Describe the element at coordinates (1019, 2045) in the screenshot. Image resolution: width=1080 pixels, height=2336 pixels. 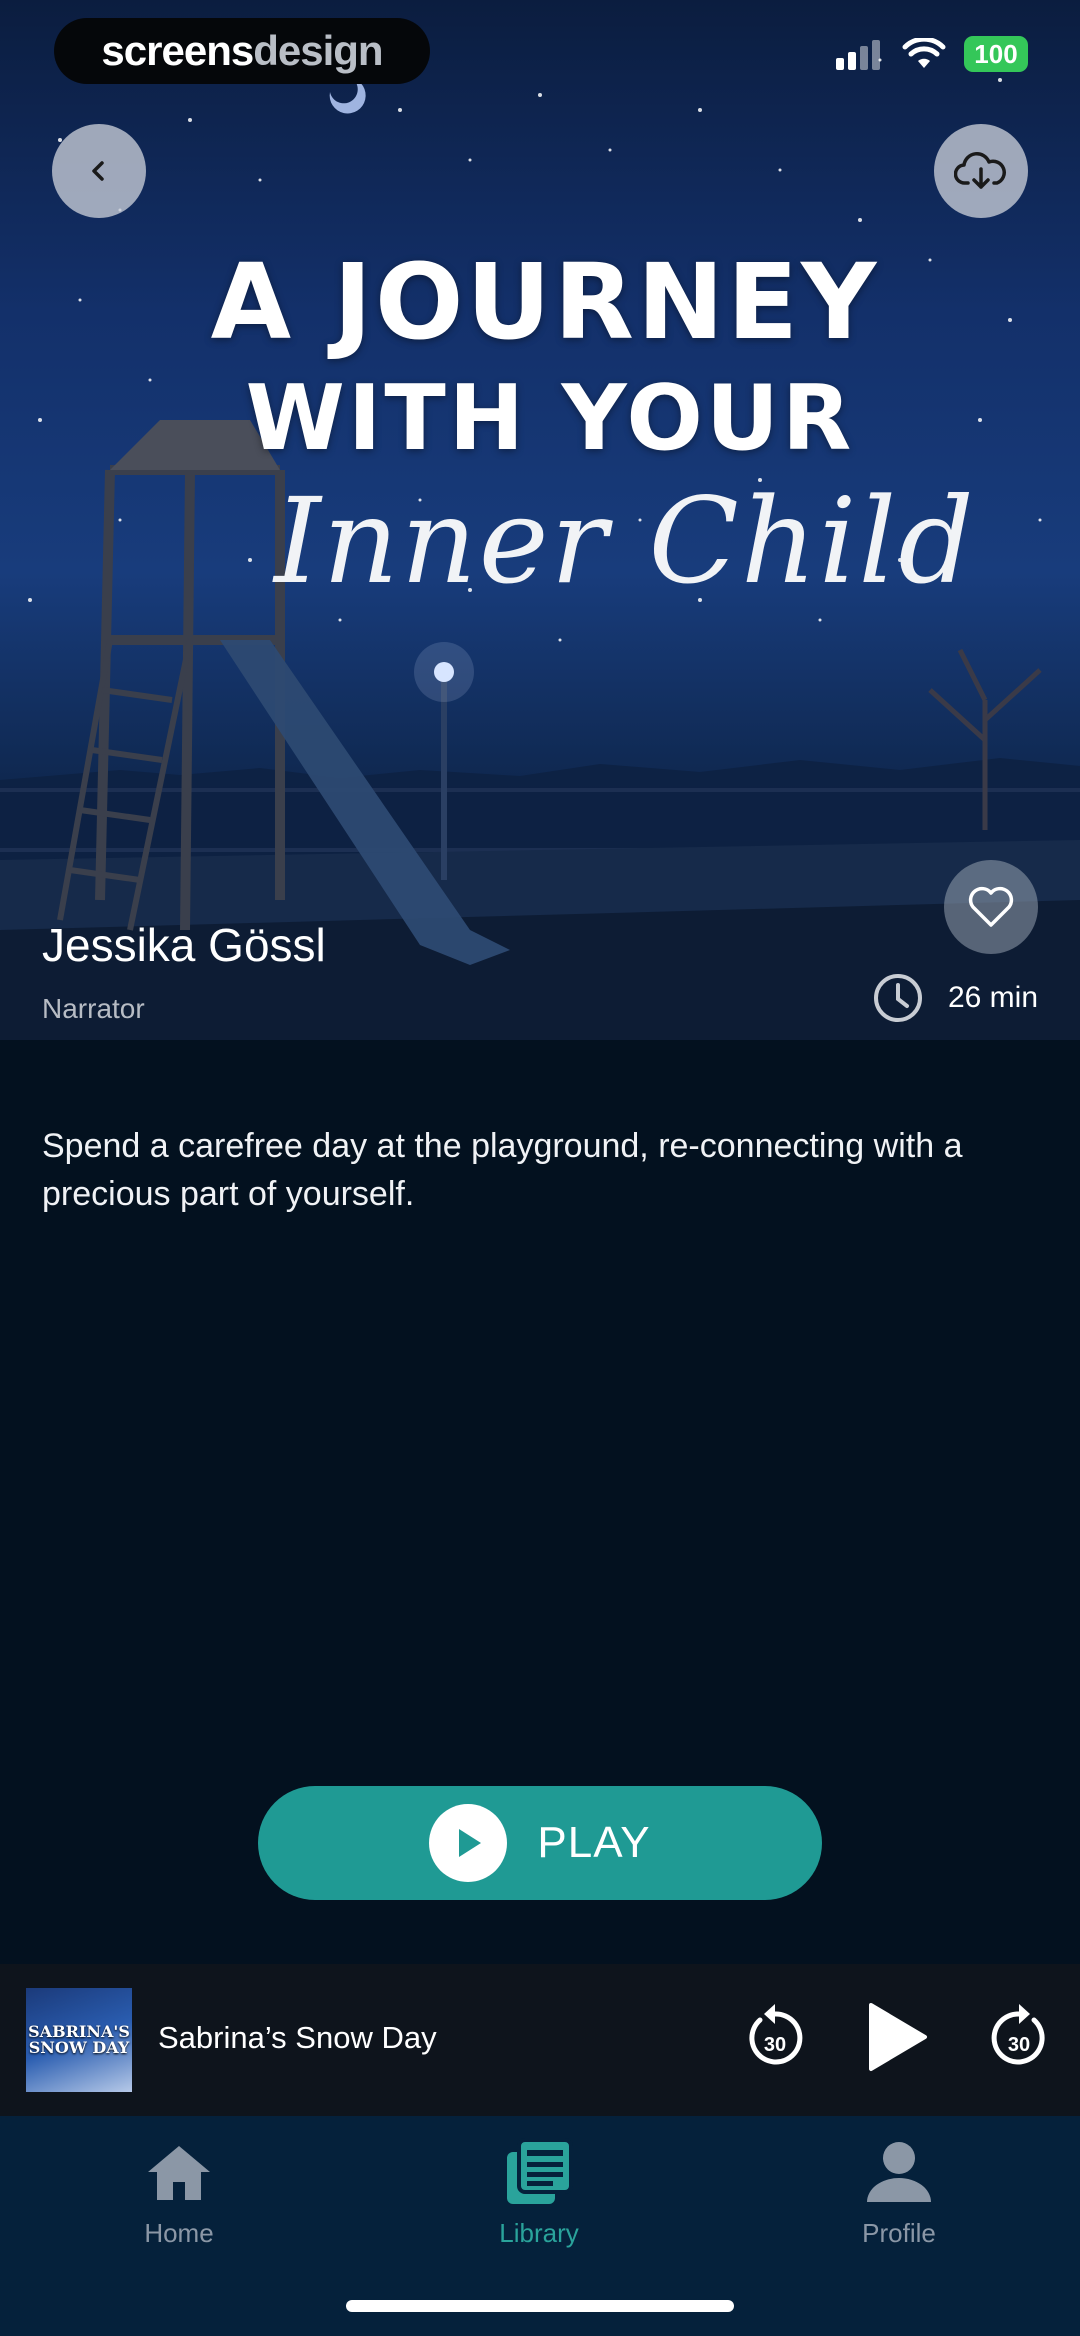
I see `forward-seconds: 30` at that location.